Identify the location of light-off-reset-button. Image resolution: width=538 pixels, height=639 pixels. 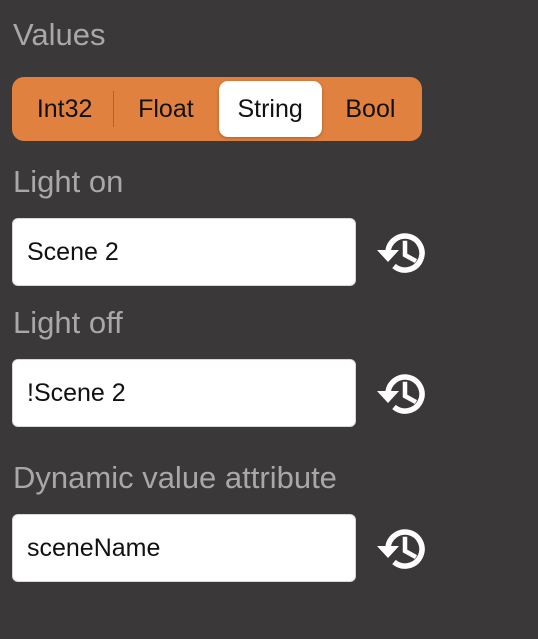
(402, 394).